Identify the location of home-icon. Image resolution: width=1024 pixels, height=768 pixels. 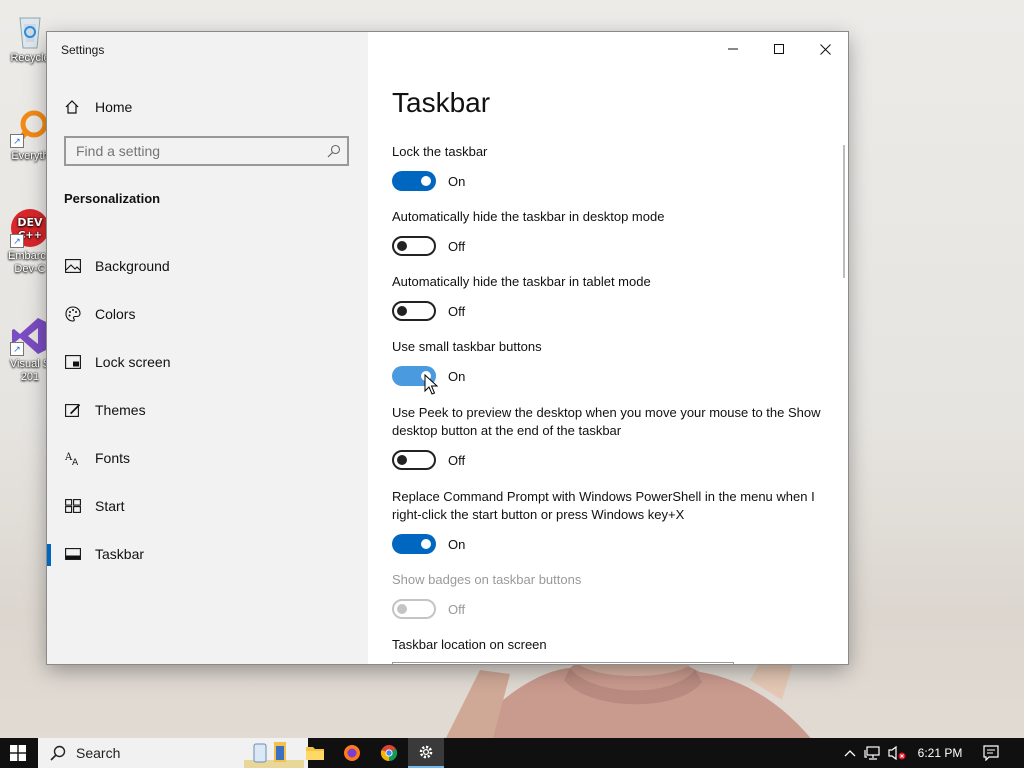
(73, 107).